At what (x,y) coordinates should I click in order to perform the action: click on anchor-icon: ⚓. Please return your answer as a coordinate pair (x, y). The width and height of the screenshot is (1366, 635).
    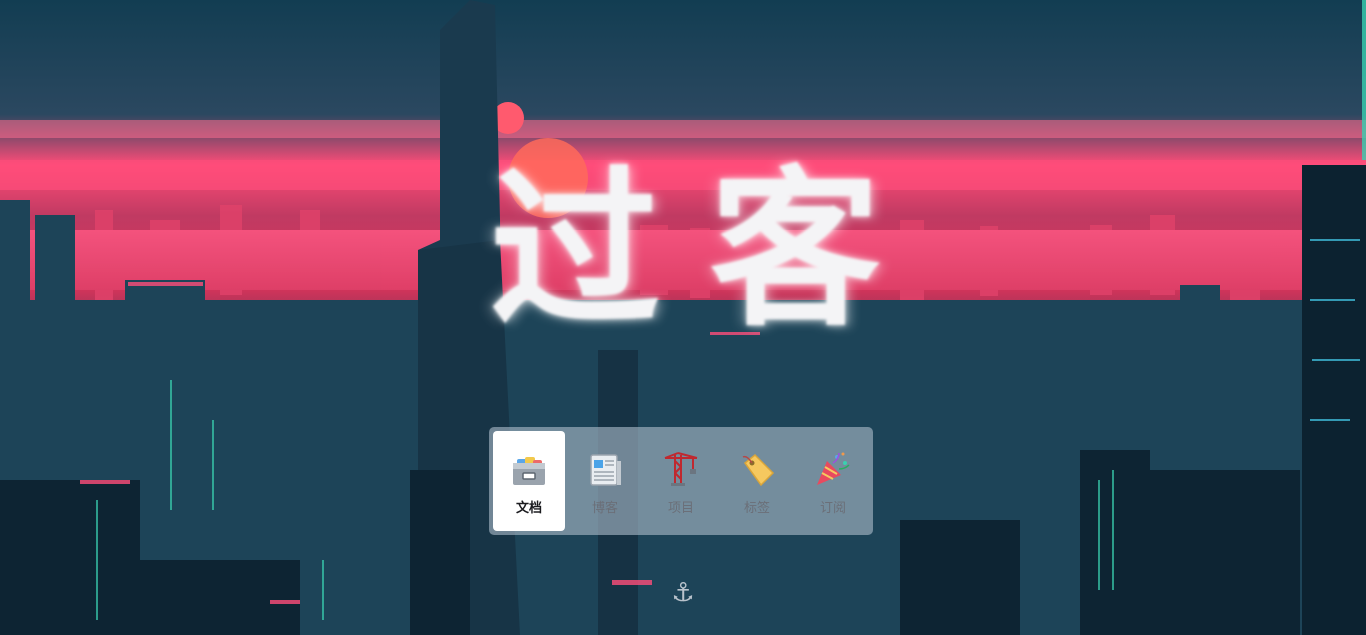
    Looking at the image, I should click on (683, 593).